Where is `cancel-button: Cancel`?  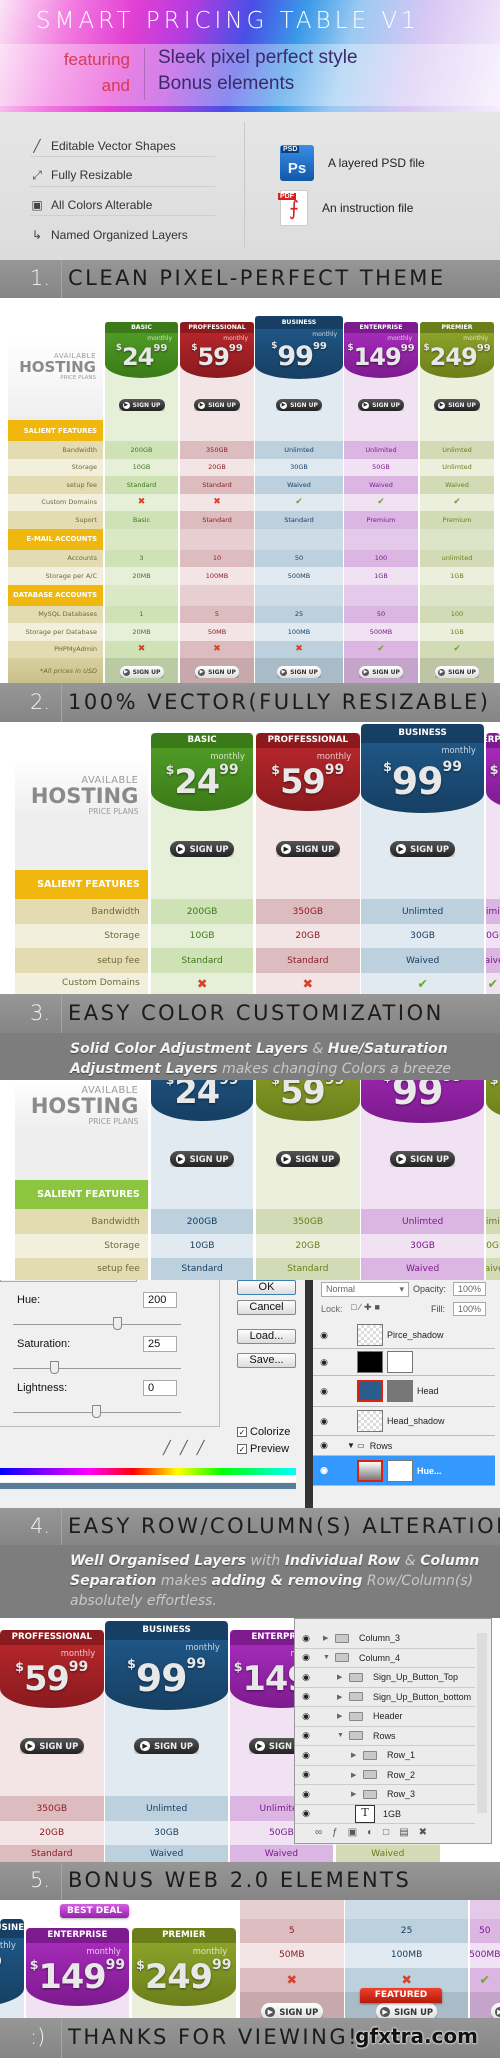
cancel-button: Cancel is located at coordinates (266, 1307).